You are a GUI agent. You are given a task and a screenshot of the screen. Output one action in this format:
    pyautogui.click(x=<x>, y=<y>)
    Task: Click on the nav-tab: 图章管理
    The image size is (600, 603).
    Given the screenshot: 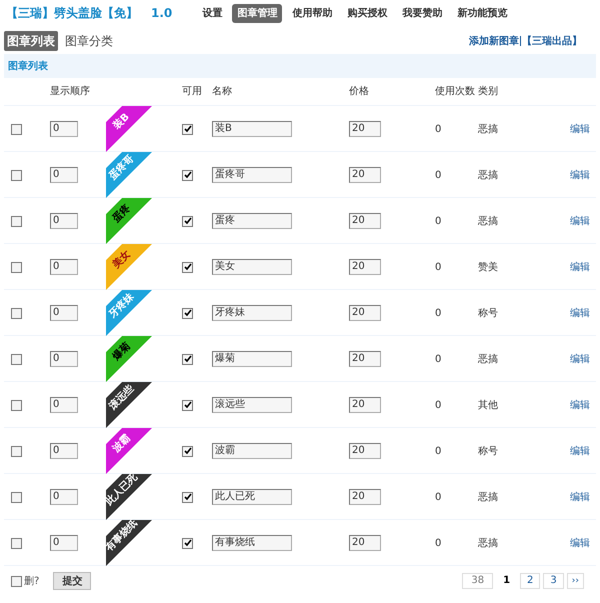 What is the action you would take?
    pyautogui.click(x=257, y=13)
    